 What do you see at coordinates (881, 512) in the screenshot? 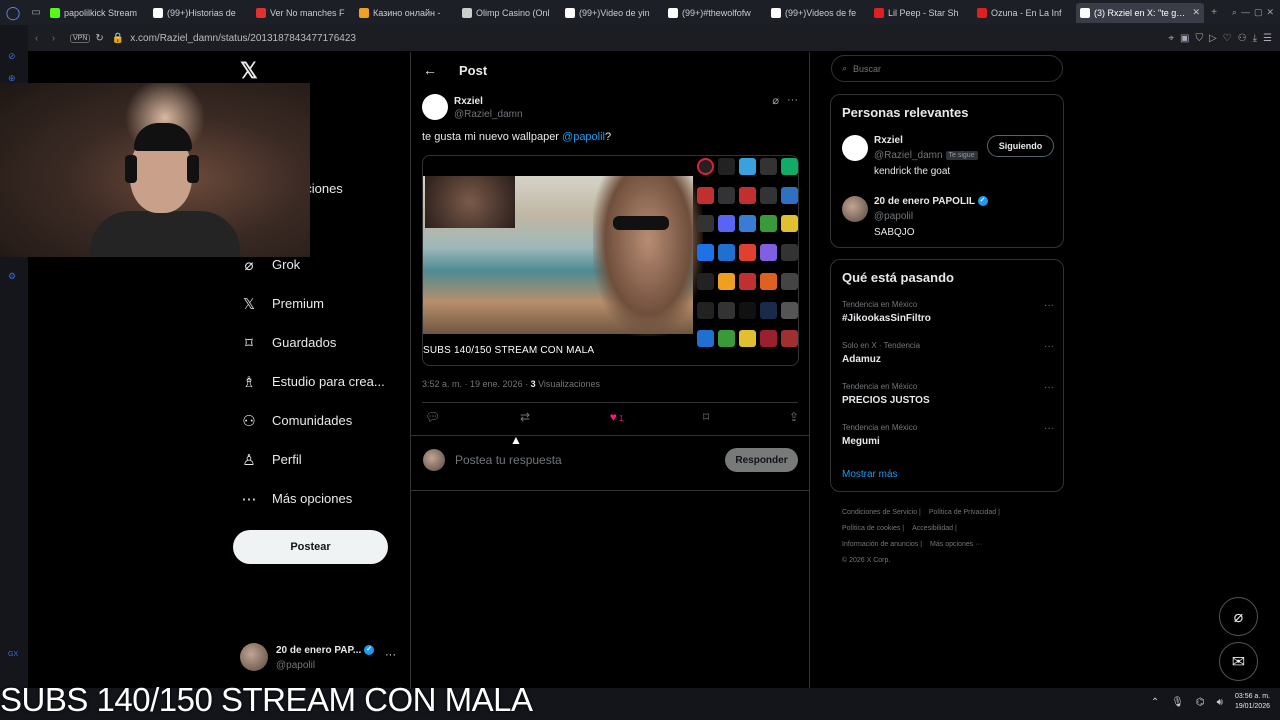
I see `footer-link: Condiciones de Servicio |` at bounding box center [881, 512].